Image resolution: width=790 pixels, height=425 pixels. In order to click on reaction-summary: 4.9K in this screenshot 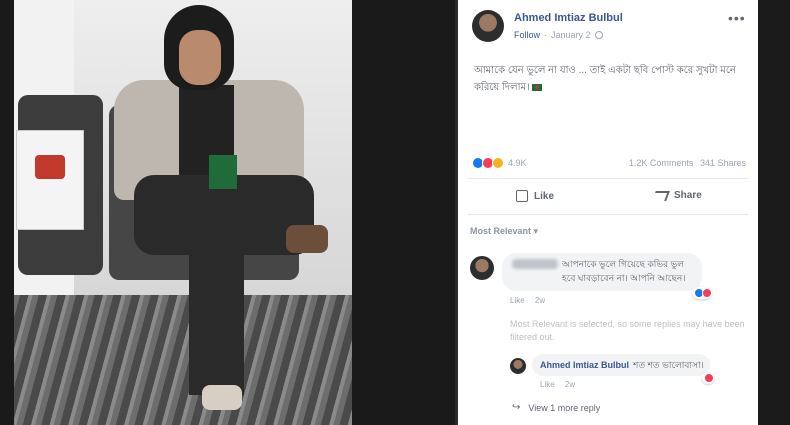, I will do `click(499, 163)`.